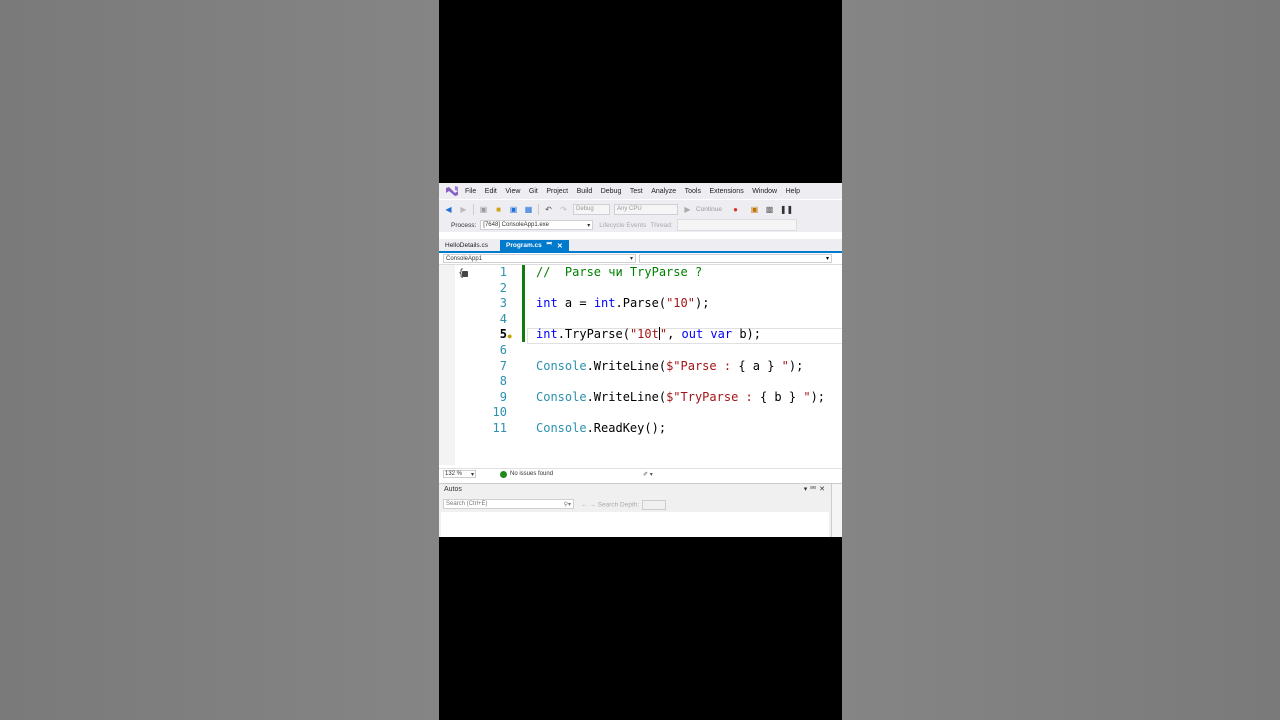 The height and width of the screenshot is (720, 1280). Describe the element at coordinates (531, 474) in the screenshot. I see `issues-status: No issues found` at that location.